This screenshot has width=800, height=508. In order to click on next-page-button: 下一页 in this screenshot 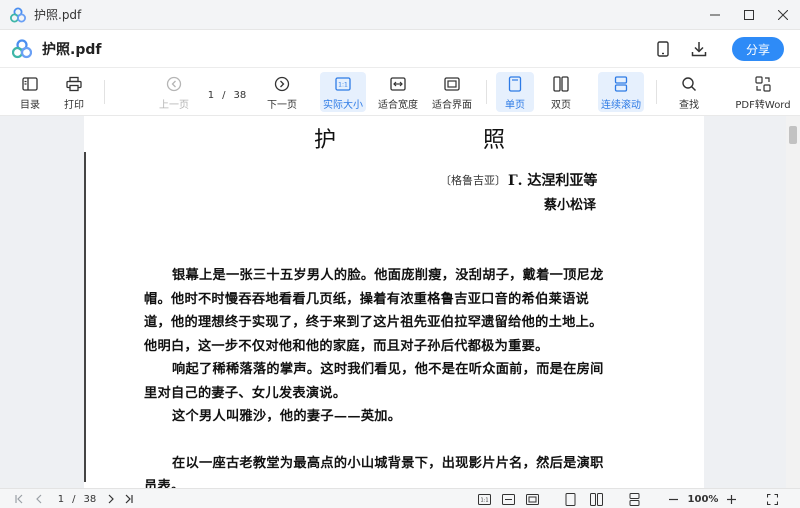, I will do `click(282, 92)`.